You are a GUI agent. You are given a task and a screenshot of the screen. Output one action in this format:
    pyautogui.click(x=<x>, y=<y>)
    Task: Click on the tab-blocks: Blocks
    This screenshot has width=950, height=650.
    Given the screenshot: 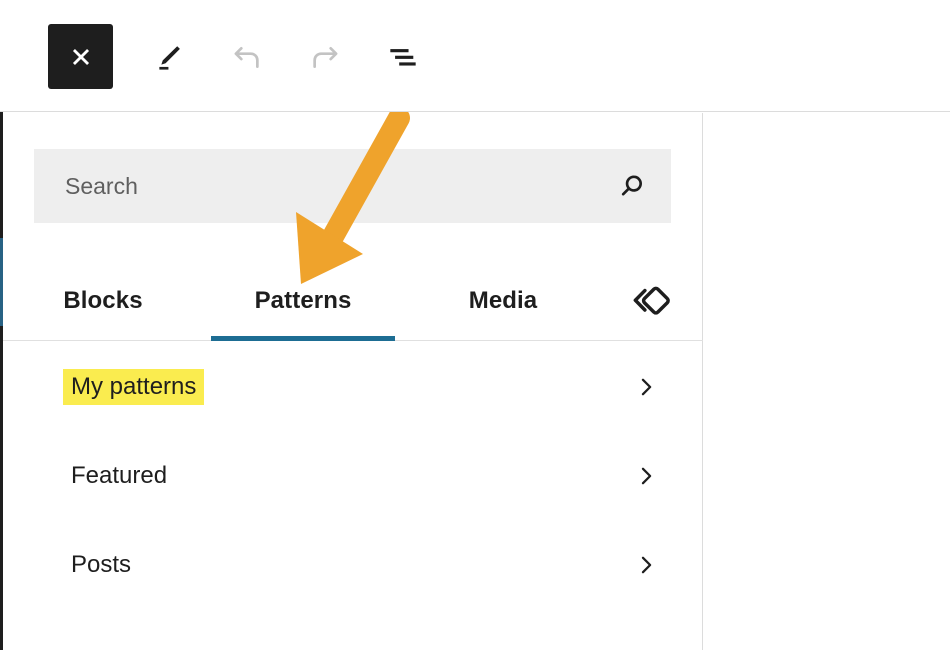 What is the action you would take?
    pyautogui.click(x=103, y=300)
    